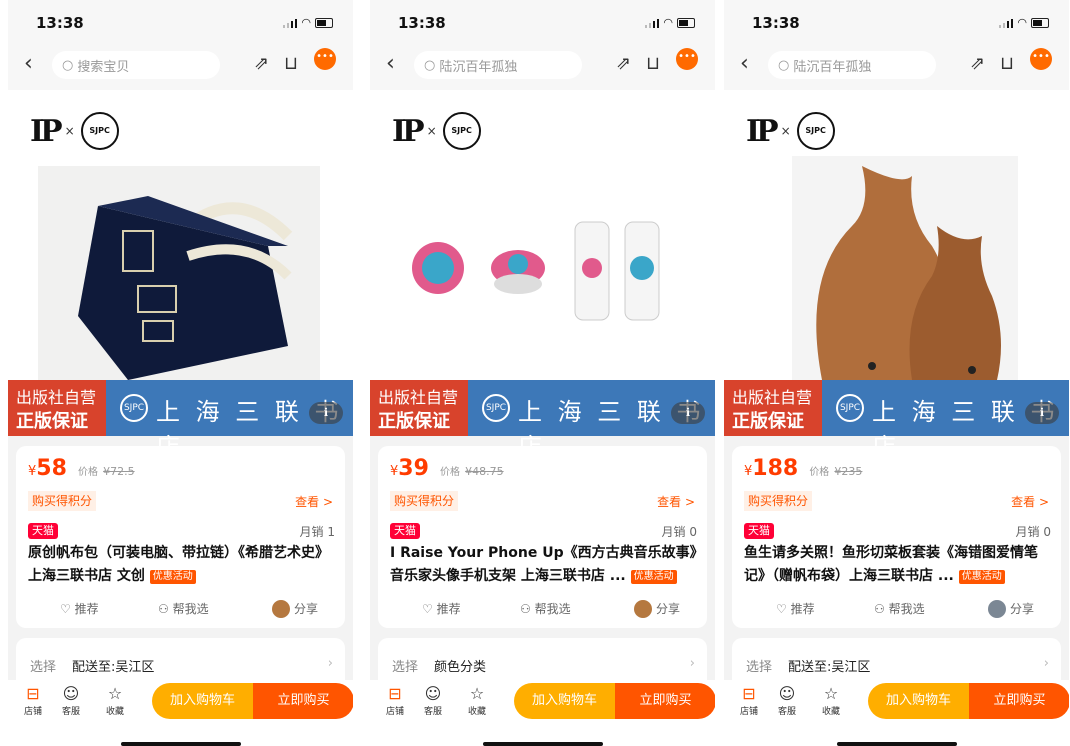 Image resolution: width=1070 pixels, height=746 pixels. I want to click on tote-bag-image, so click(179, 273).